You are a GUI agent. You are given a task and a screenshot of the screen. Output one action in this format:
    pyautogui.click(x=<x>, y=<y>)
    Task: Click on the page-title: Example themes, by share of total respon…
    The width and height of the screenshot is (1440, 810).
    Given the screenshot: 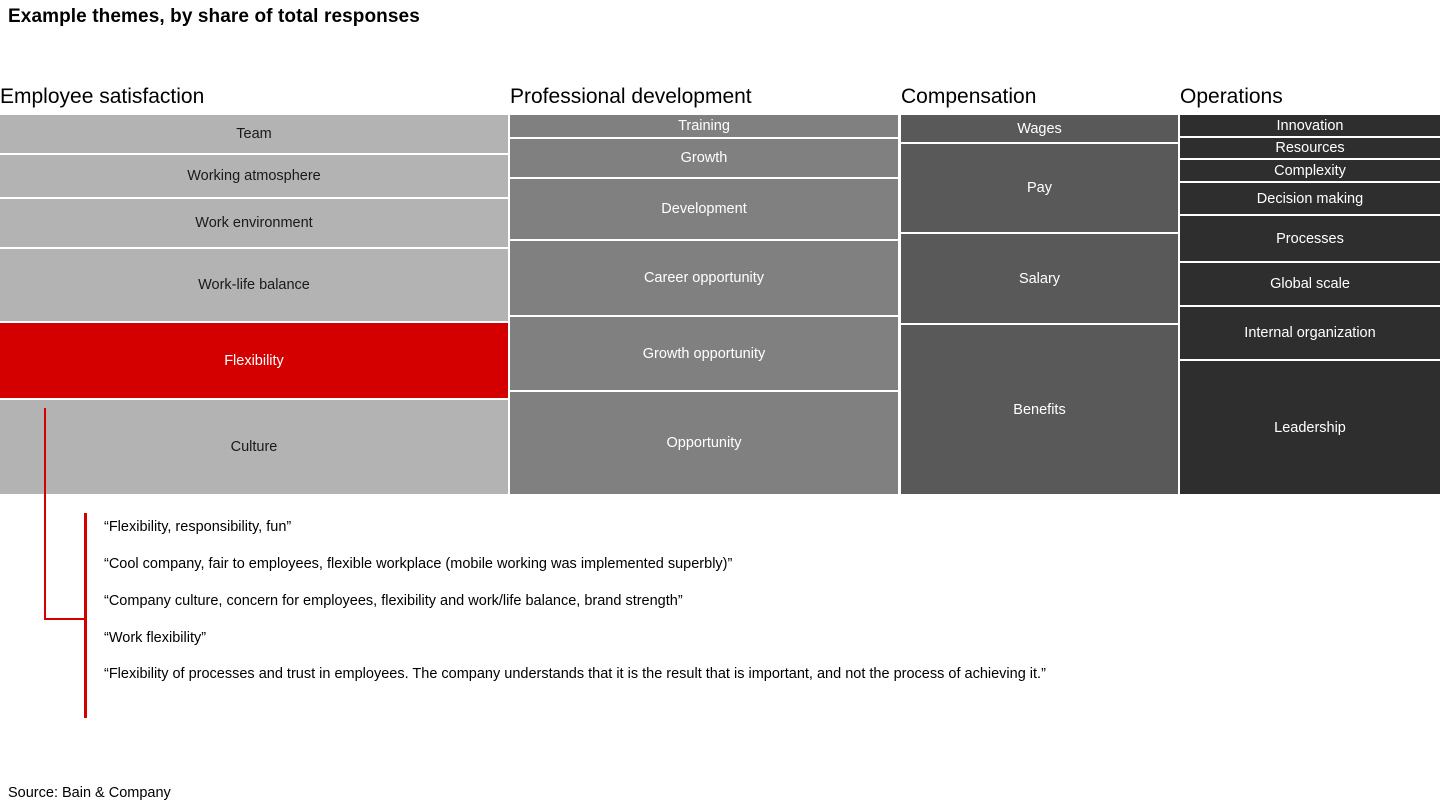 What is the action you would take?
    pyautogui.click(x=214, y=16)
    